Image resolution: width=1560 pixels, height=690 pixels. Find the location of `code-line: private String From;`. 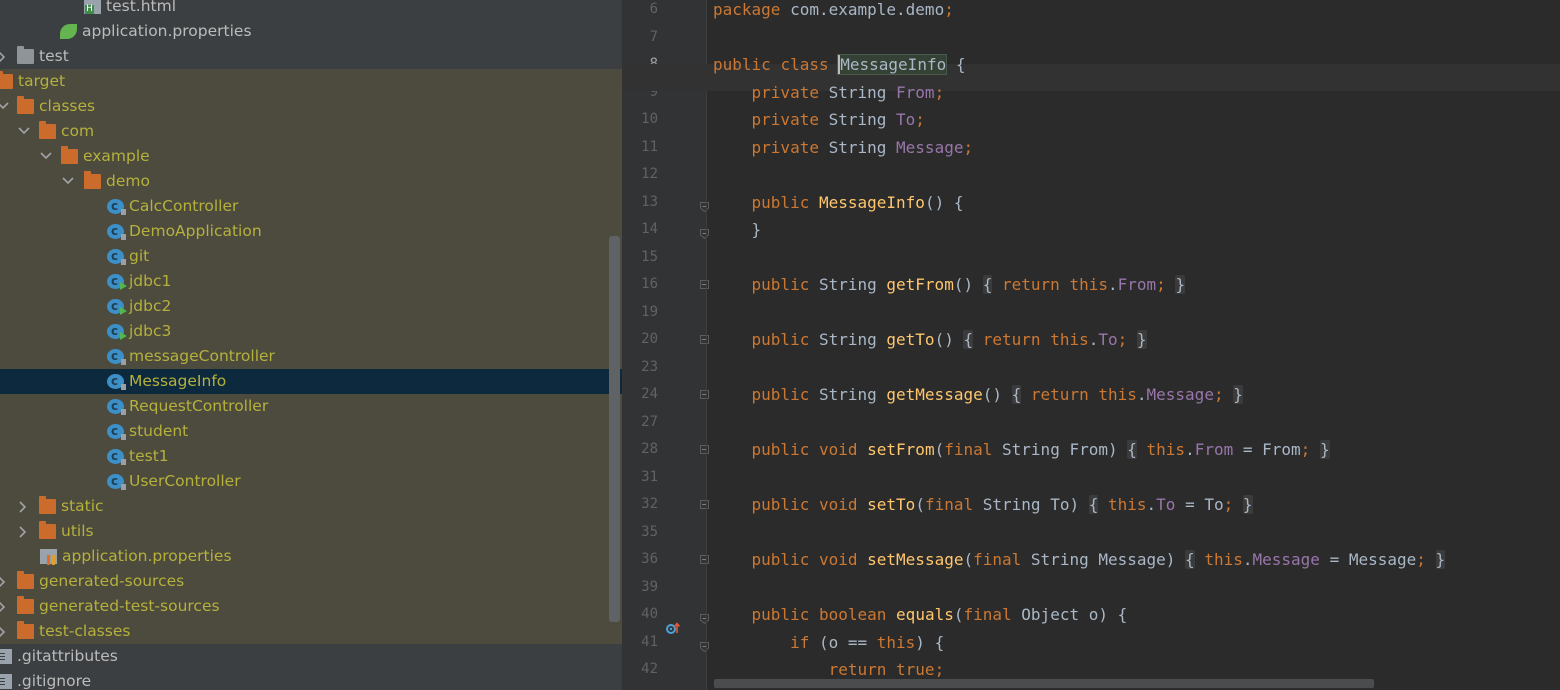

code-line: private String From; is located at coordinates (829, 92).